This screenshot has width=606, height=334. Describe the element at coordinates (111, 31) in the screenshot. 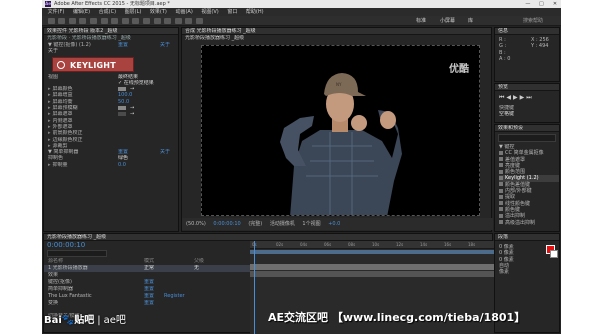

I see `effect-controls-tab: 效果控件 光影桥段 版本2 _超级` at that location.